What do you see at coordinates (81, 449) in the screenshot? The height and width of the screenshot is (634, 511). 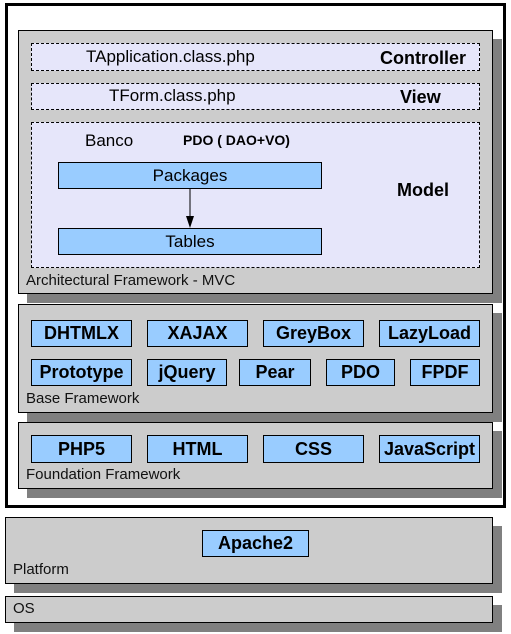 I see `foundation-item: PHP5` at bounding box center [81, 449].